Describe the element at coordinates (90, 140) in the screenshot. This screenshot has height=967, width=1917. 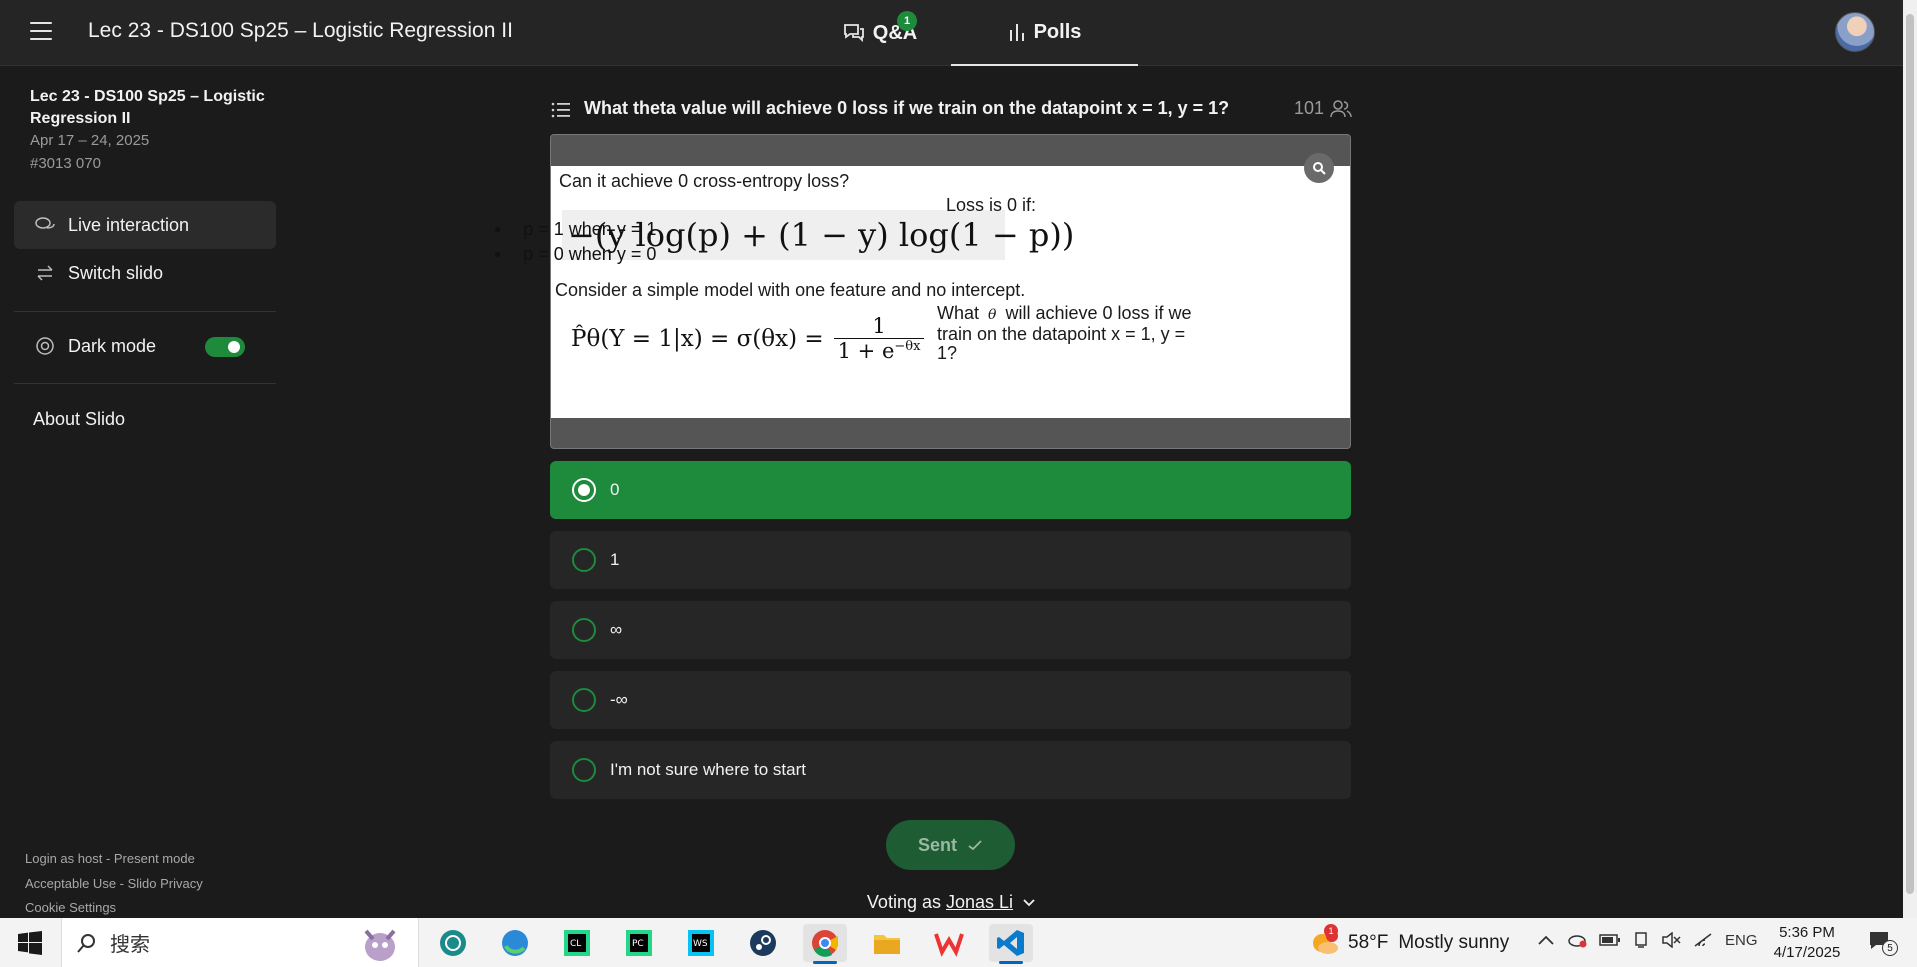
I see `event-date: Apr 17 – 24, 2025` at that location.